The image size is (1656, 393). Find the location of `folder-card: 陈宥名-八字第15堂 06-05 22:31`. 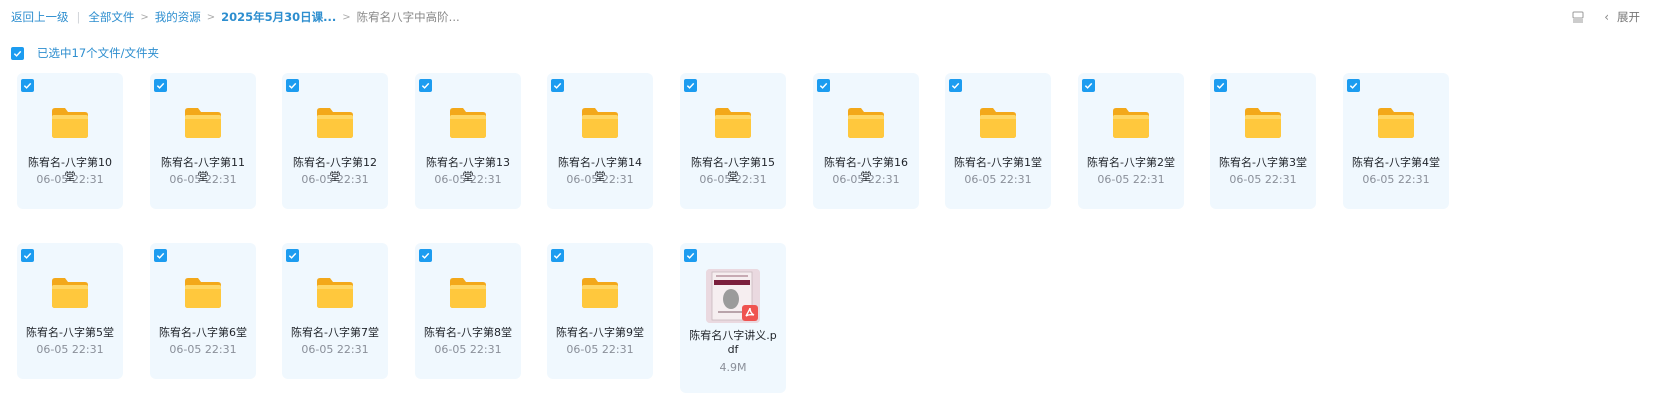

folder-card: 陈宥名-八字第15堂 06-05 22:31 is located at coordinates (733, 141).